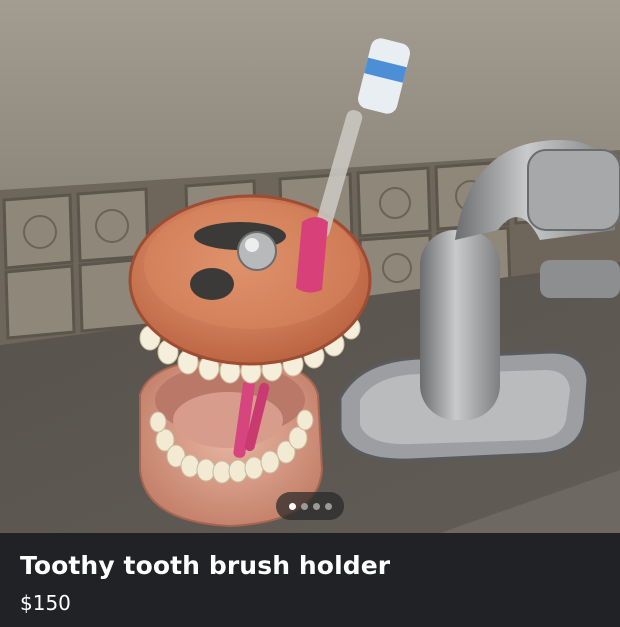 The width and height of the screenshot is (620, 627). Describe the element at coordinates (205, 565) in the screenshot. I see `listing-title: Toothy tooth brush holder` at that location.